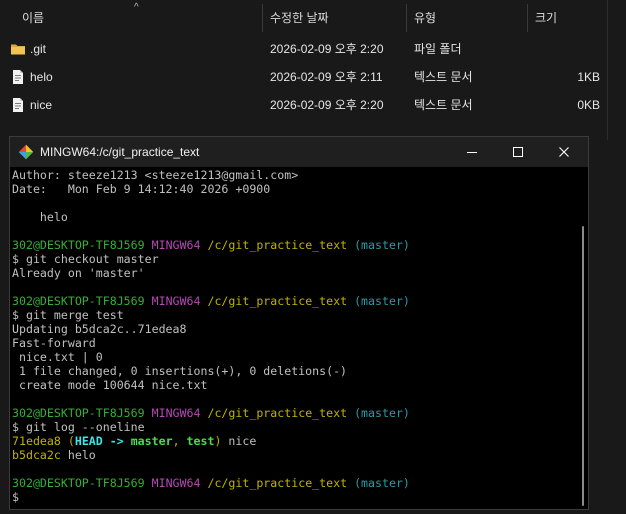 The height and width of the screenshot is (514, 626). Describe the element at coordinates (68, 315) in the screenshot. I see `terminal-command: $ git merge test` at that location.